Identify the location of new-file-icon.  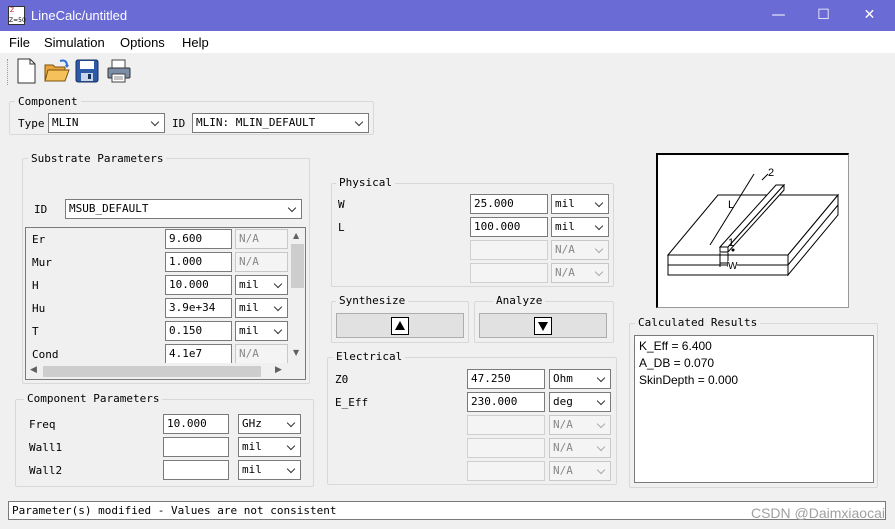
(26, 71).